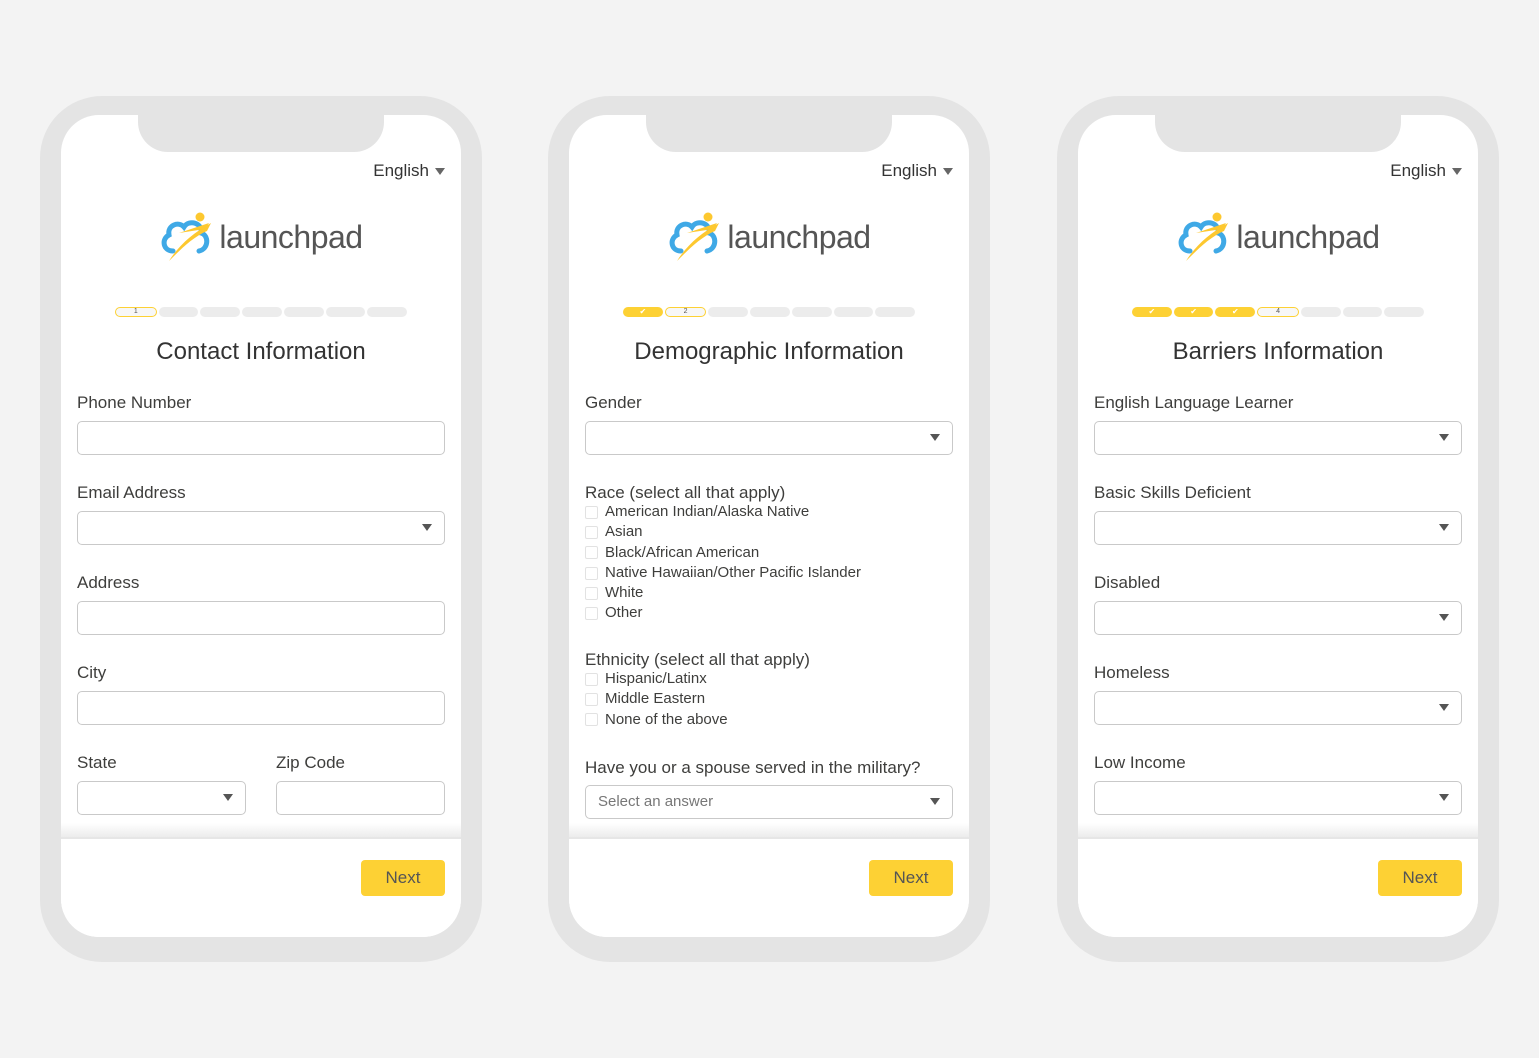 The width and height of the screenshot is (1539, 1058). Describe the element at coordinates (769, 679) in the screenshot. I see `checkbox-option: Hispanic/Latinx` at that location.